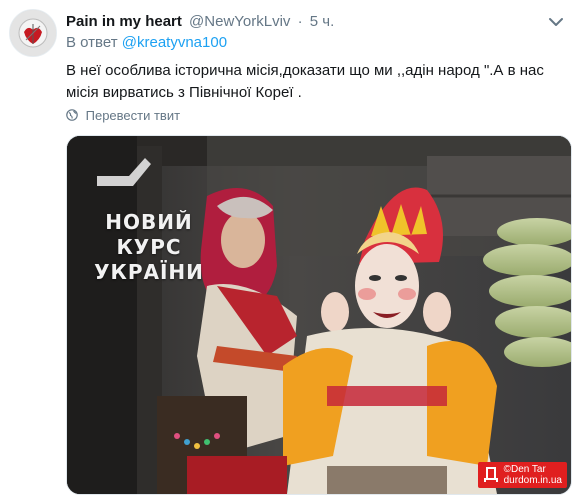 The image size is (576, 500). What do you see at coordinates (174, 42) in the screenshot?
I see `reply-mention-link: @kreatyvna100` at bounding box center [174, 42].